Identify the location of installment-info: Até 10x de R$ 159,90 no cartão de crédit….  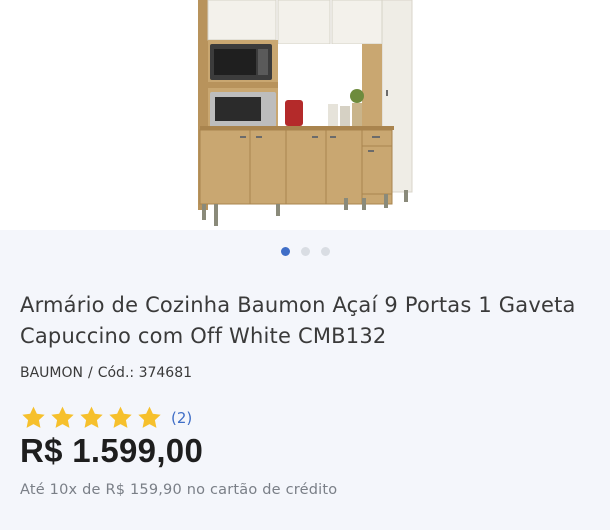
(179, 490).